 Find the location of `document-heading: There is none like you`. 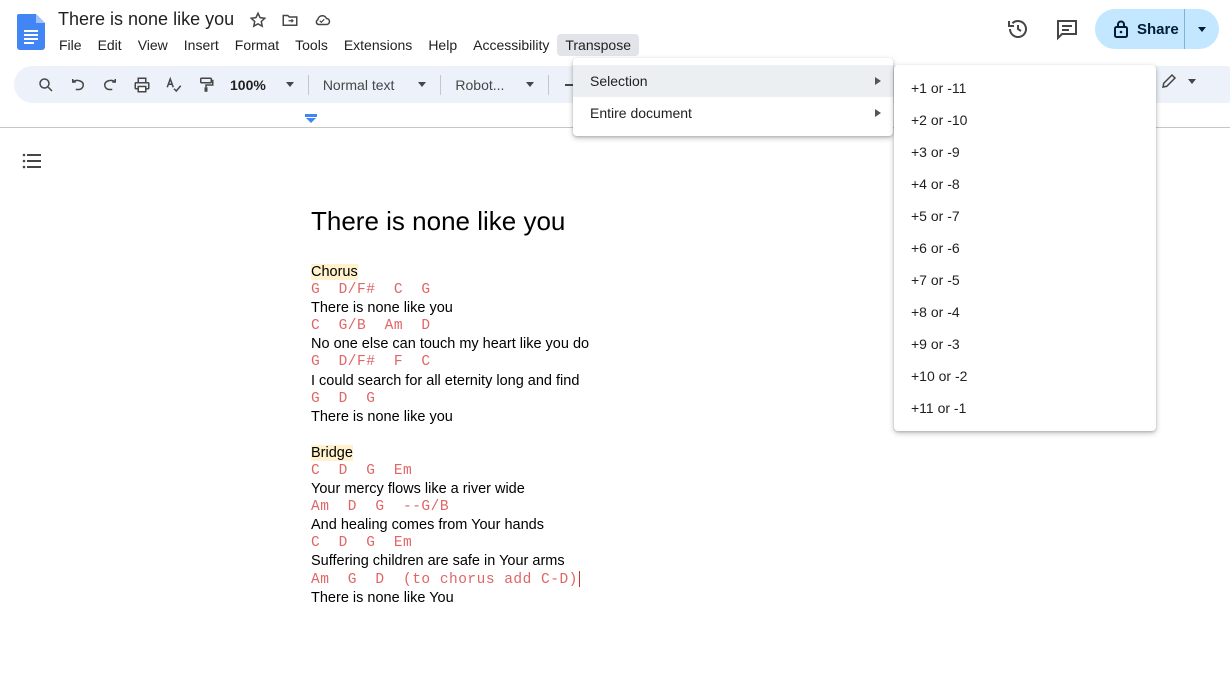

document-heading: There is none like you is located at coordinates (438, 221).